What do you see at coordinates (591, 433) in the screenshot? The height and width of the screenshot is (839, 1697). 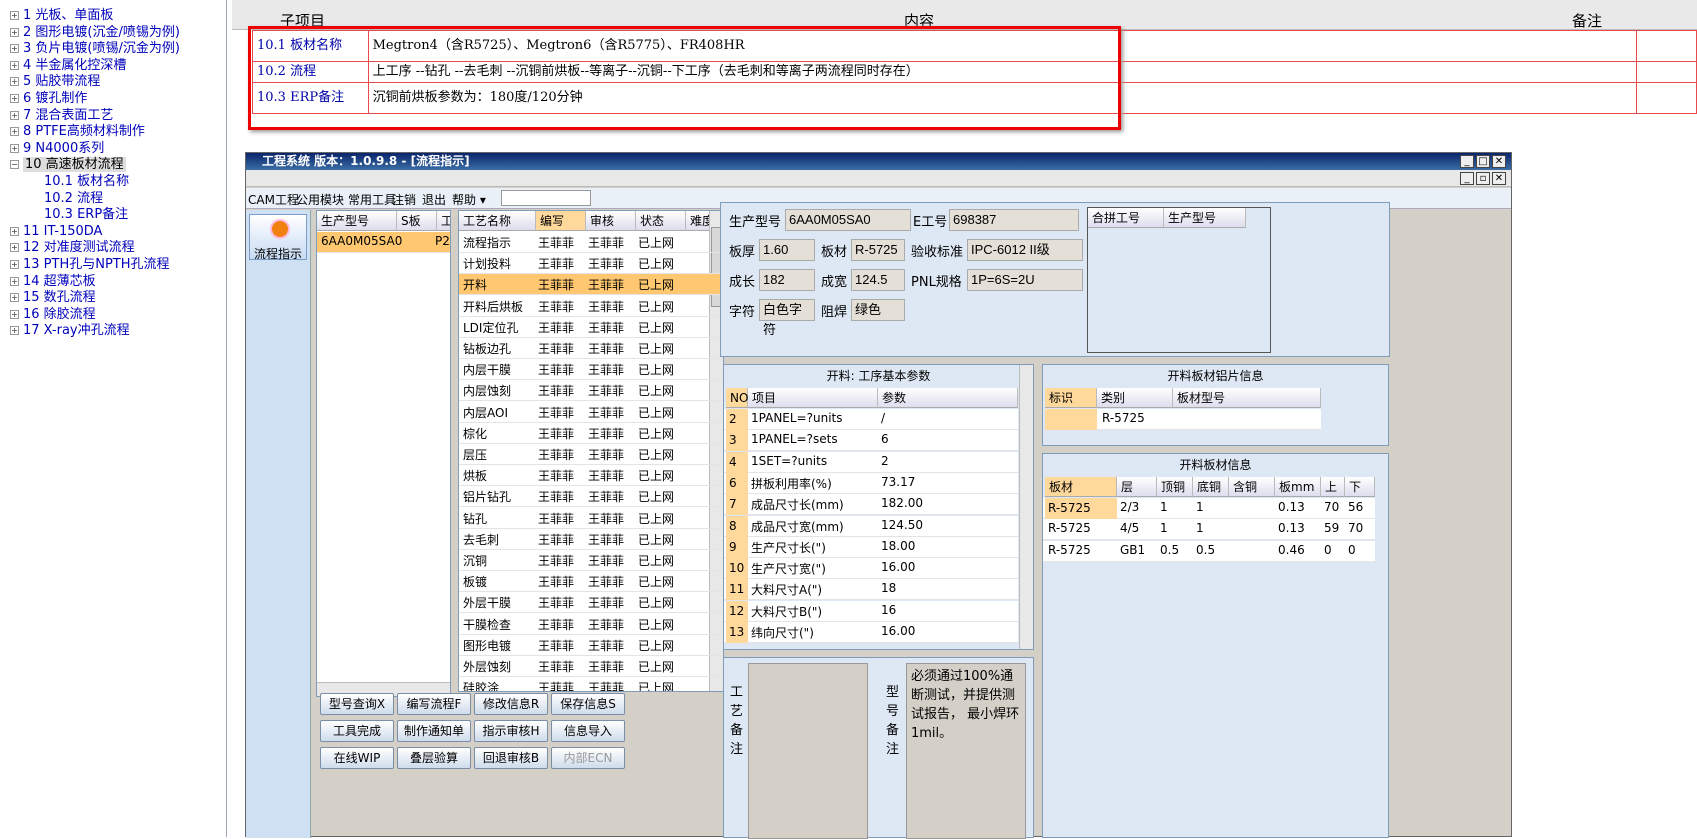 I see `process-row: 棕化 王菲菲 王菲菲 已上网` at bounding box center [591, 433].